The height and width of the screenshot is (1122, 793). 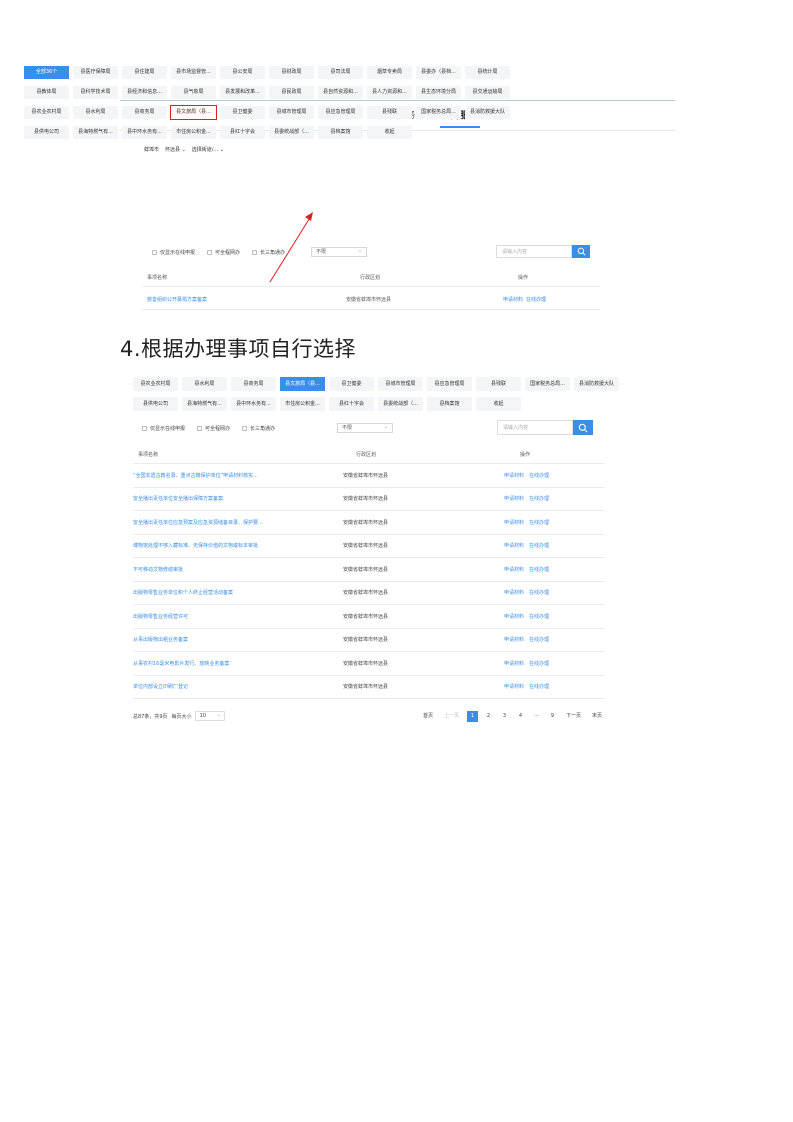 I want to click on item-name-link: 单位内部设立印刷厂登记, so click(x=235, y=686).